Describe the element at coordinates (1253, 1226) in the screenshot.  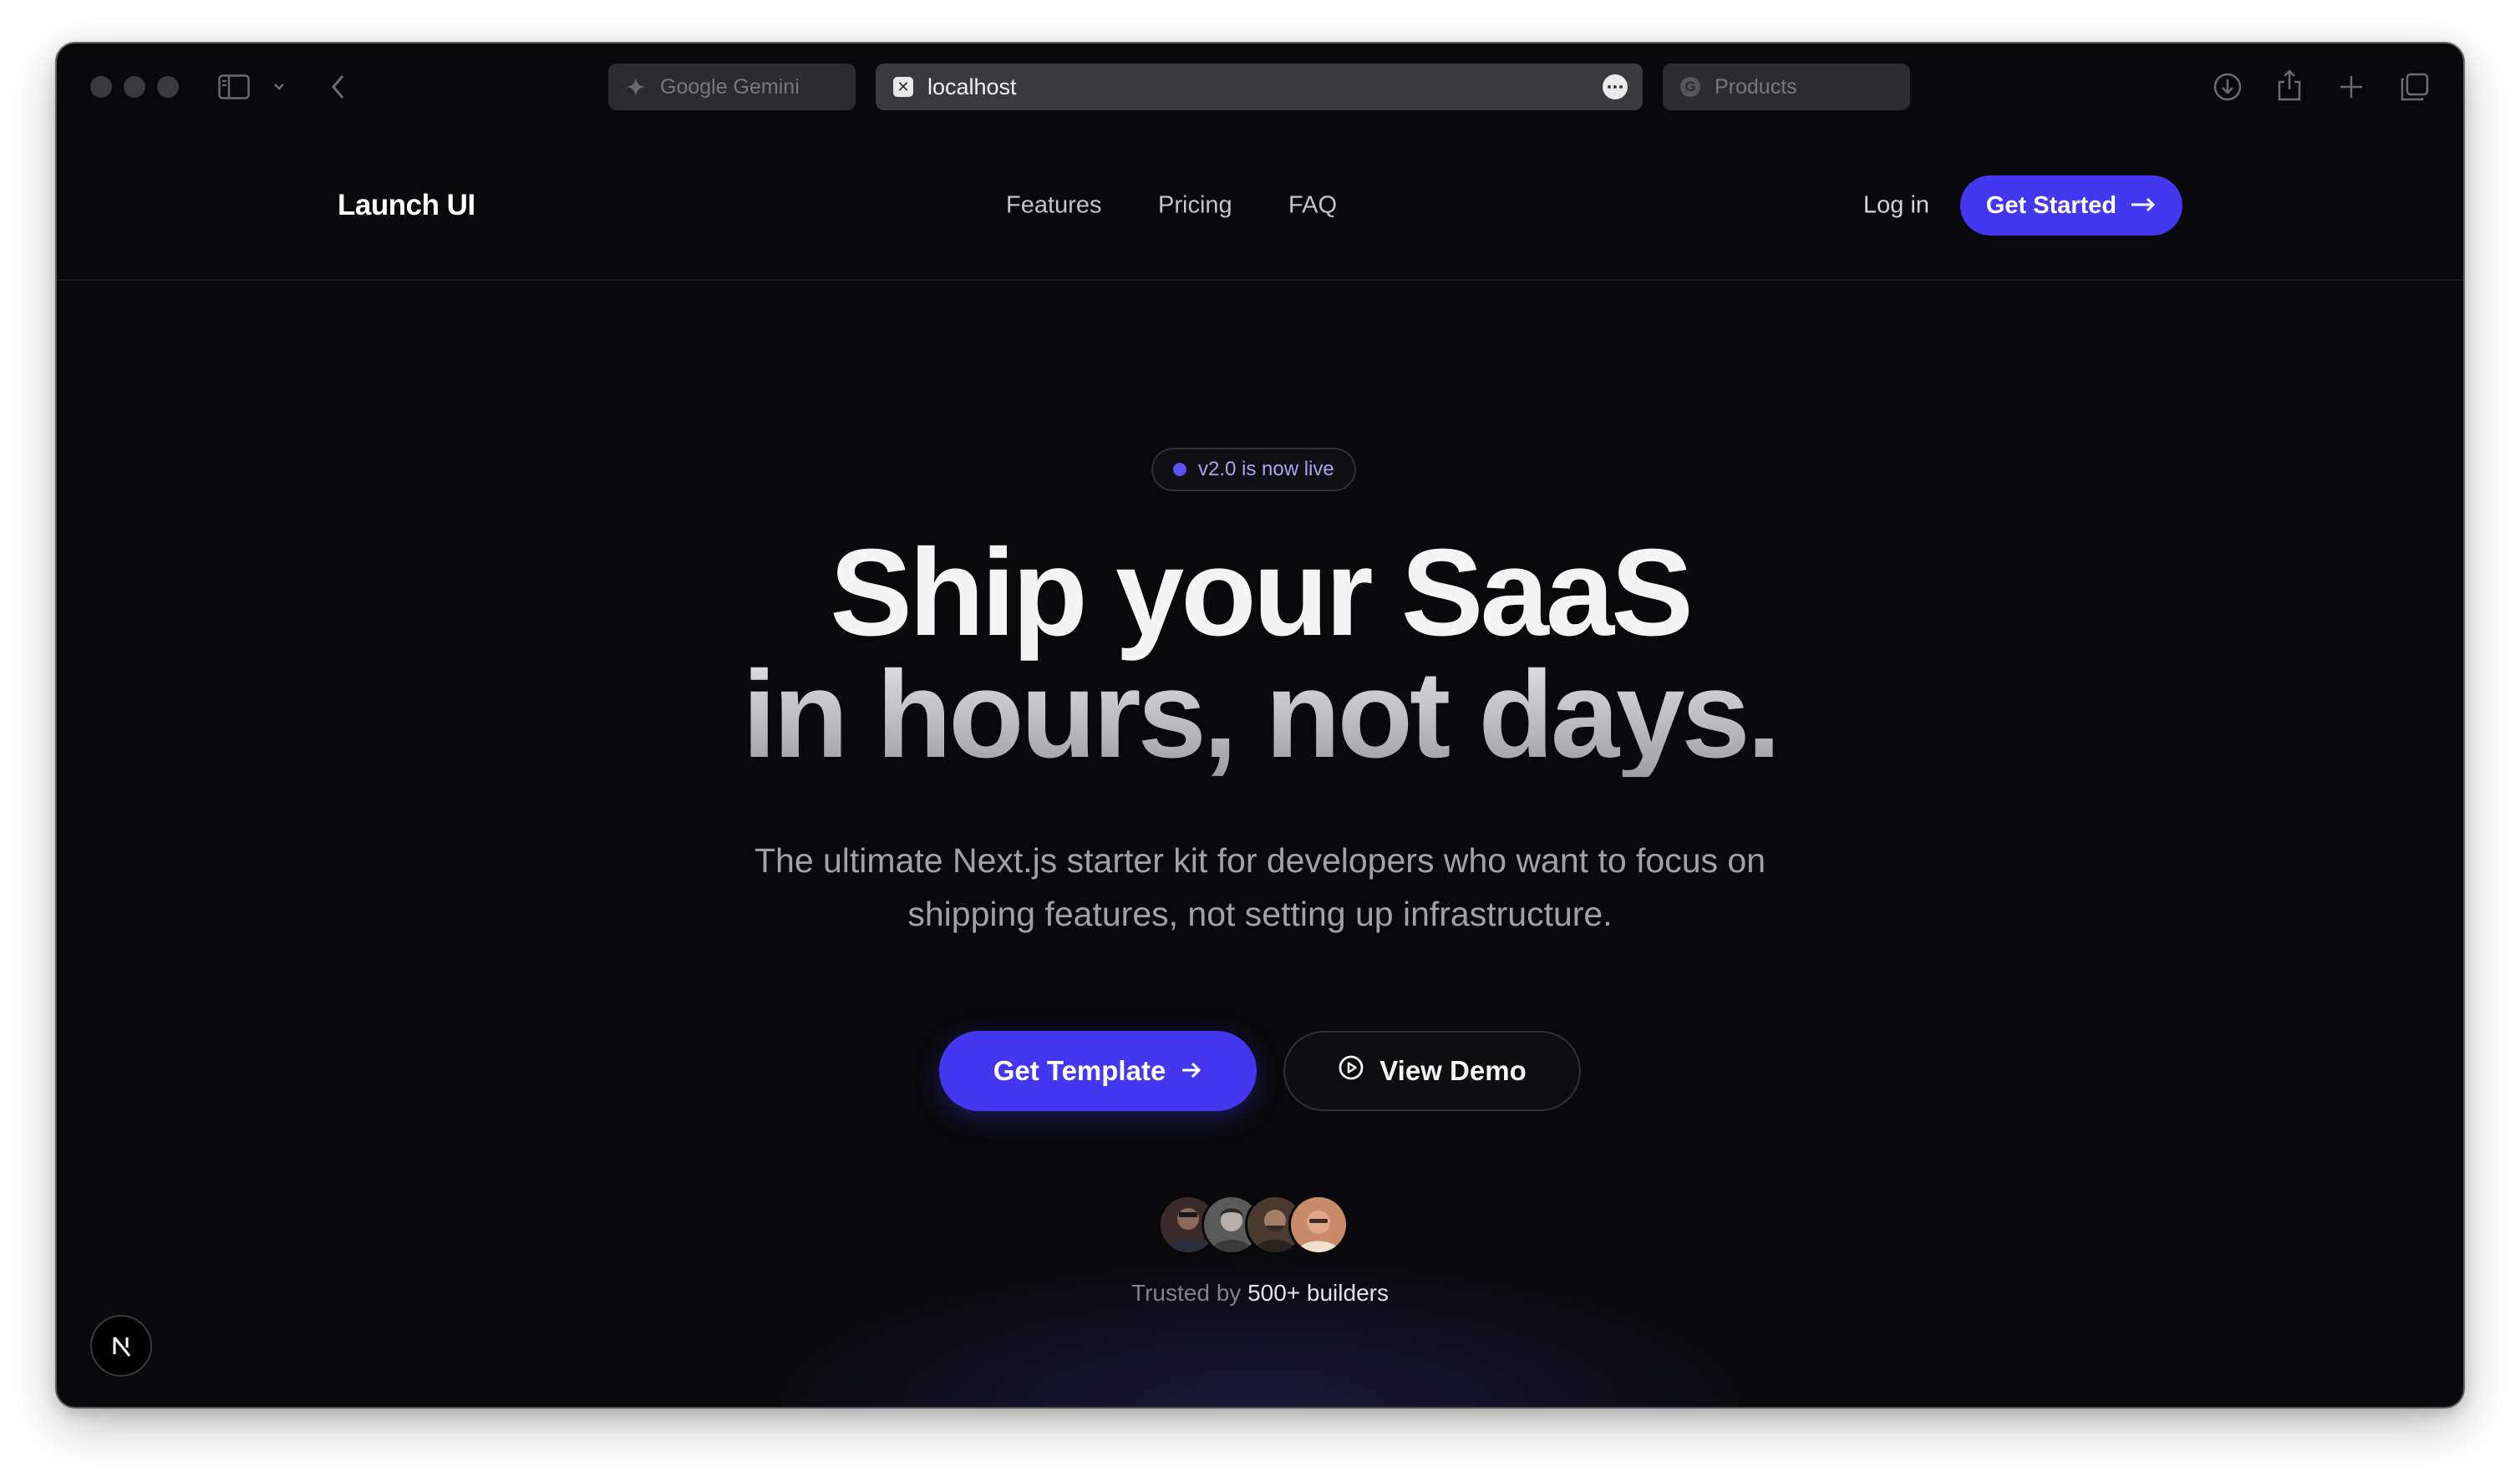
I see `avatar-group` at that location.